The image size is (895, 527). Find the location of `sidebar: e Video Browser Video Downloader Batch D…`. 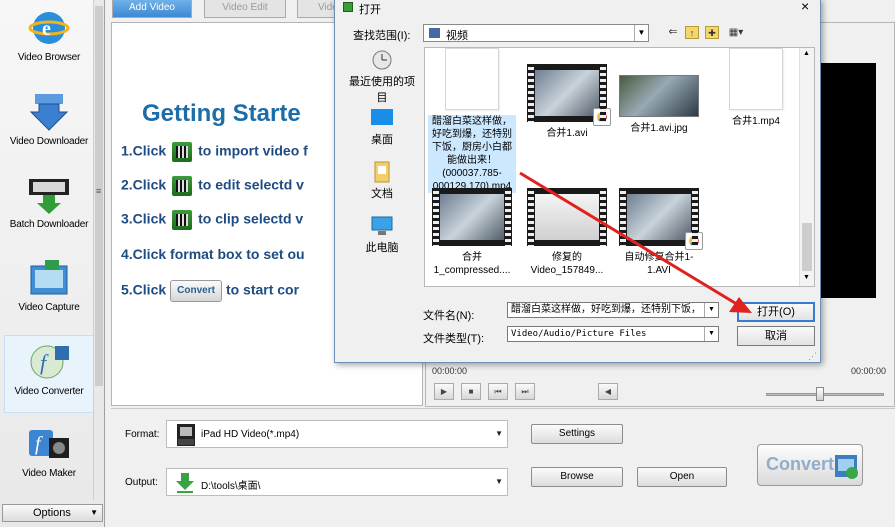

sidebar: e Video Browser Video Downloader Batch D… is located at coordinates (52, 263).